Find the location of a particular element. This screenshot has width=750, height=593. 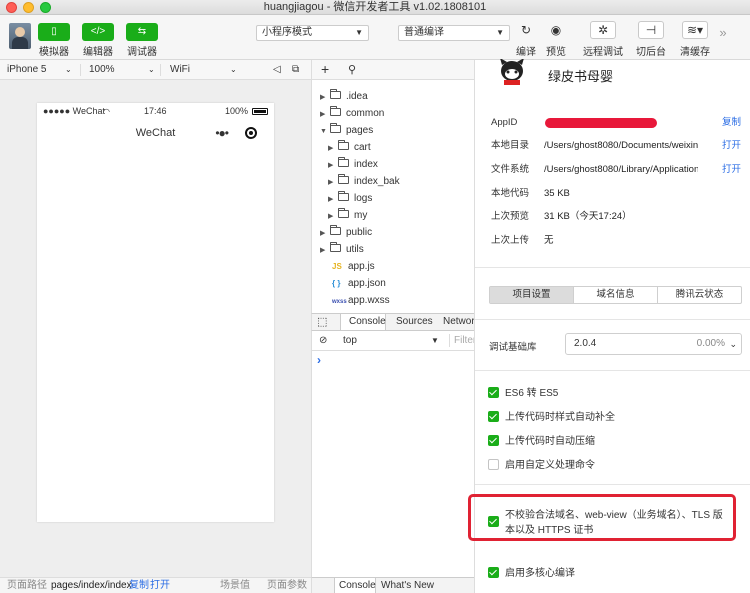

minimize-window-button is located at coordinates (28, 7).